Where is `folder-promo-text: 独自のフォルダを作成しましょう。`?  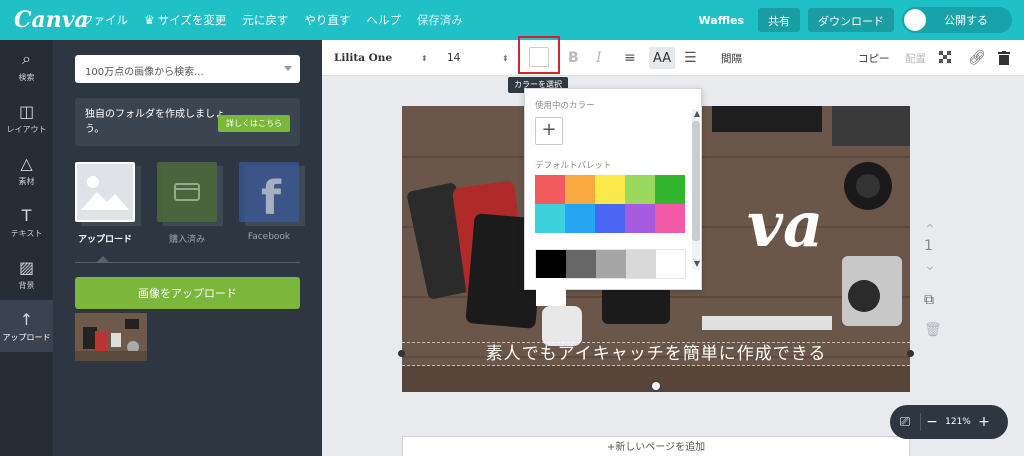 folder-promo-text: 独自のフォルダを作成しましょう。 is located at coordinates (155, 122).